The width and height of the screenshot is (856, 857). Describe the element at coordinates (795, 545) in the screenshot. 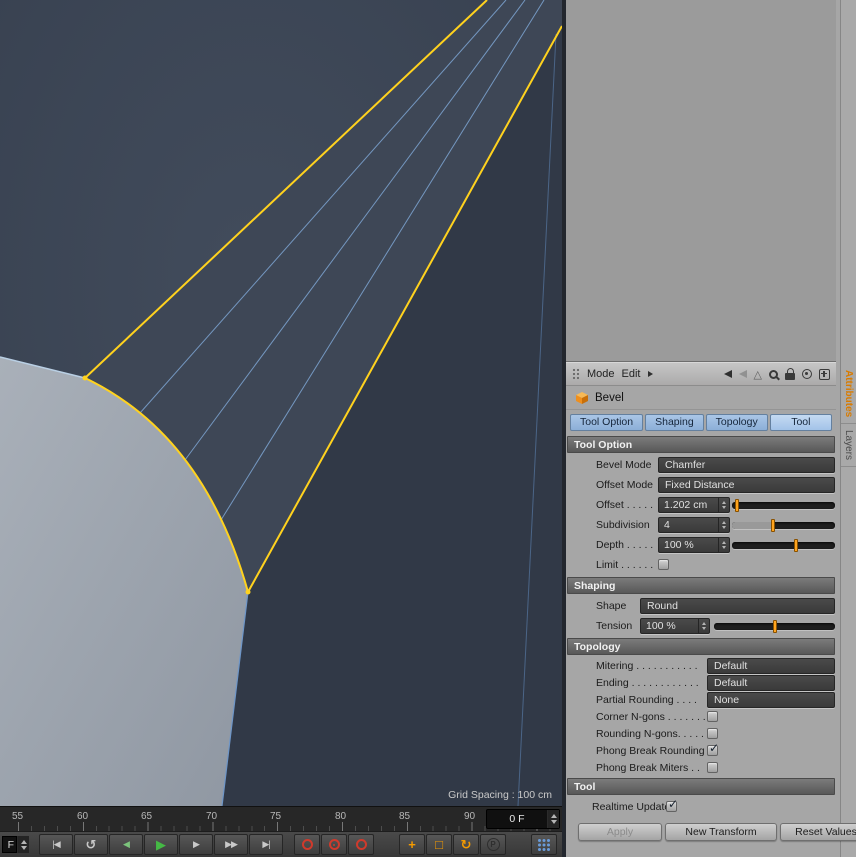

I see `depth-slider-handle` at that location.